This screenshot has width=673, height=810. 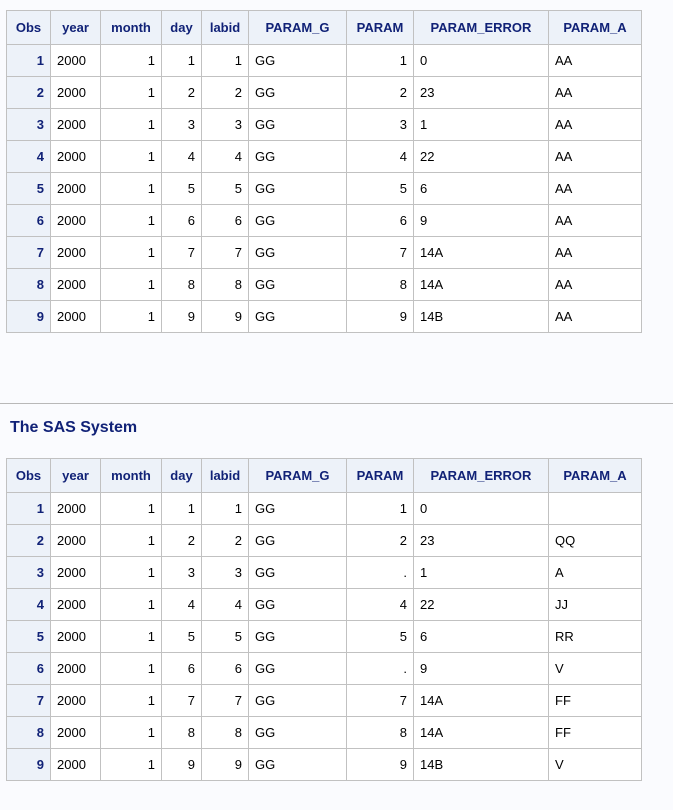 What do you see at coordinates (225, 284) in the screenshot?
I see `table-cell: 8` at bounding box center [225, 284].